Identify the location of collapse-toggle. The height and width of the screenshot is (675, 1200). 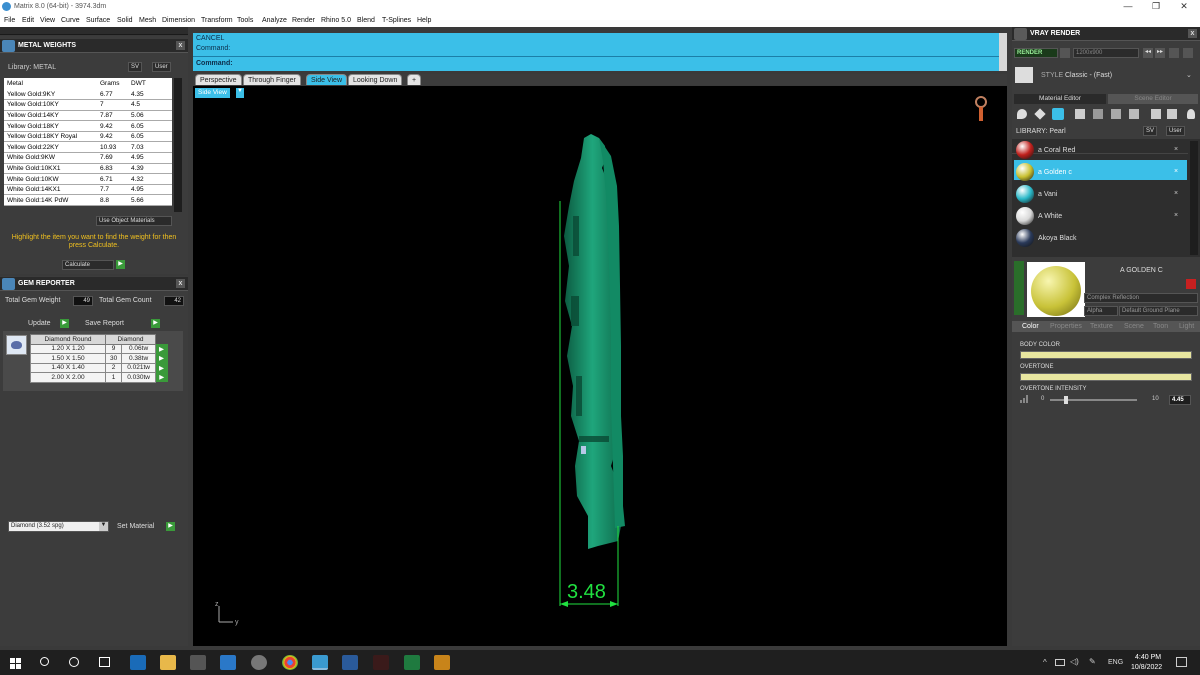
(1019, 288).